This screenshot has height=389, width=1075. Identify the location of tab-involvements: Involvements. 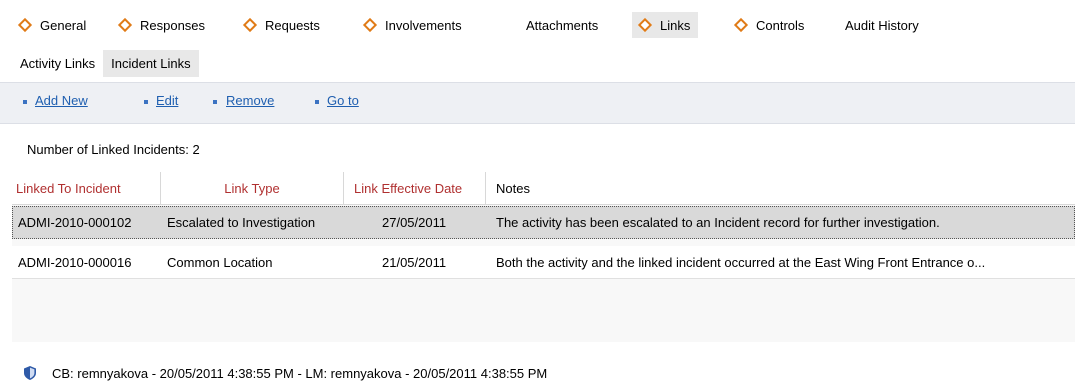
(412, 25).